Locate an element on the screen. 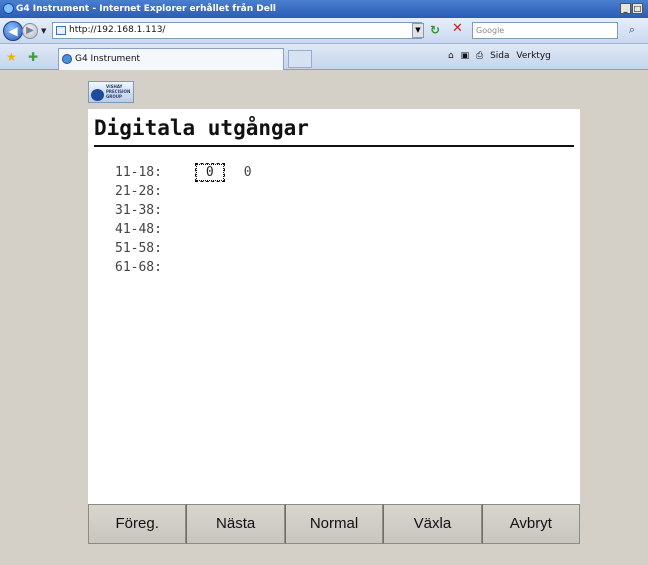 The width and height of the screenshot is (648, 565). output-row: 51-58: is located at coordinates (189, 248).